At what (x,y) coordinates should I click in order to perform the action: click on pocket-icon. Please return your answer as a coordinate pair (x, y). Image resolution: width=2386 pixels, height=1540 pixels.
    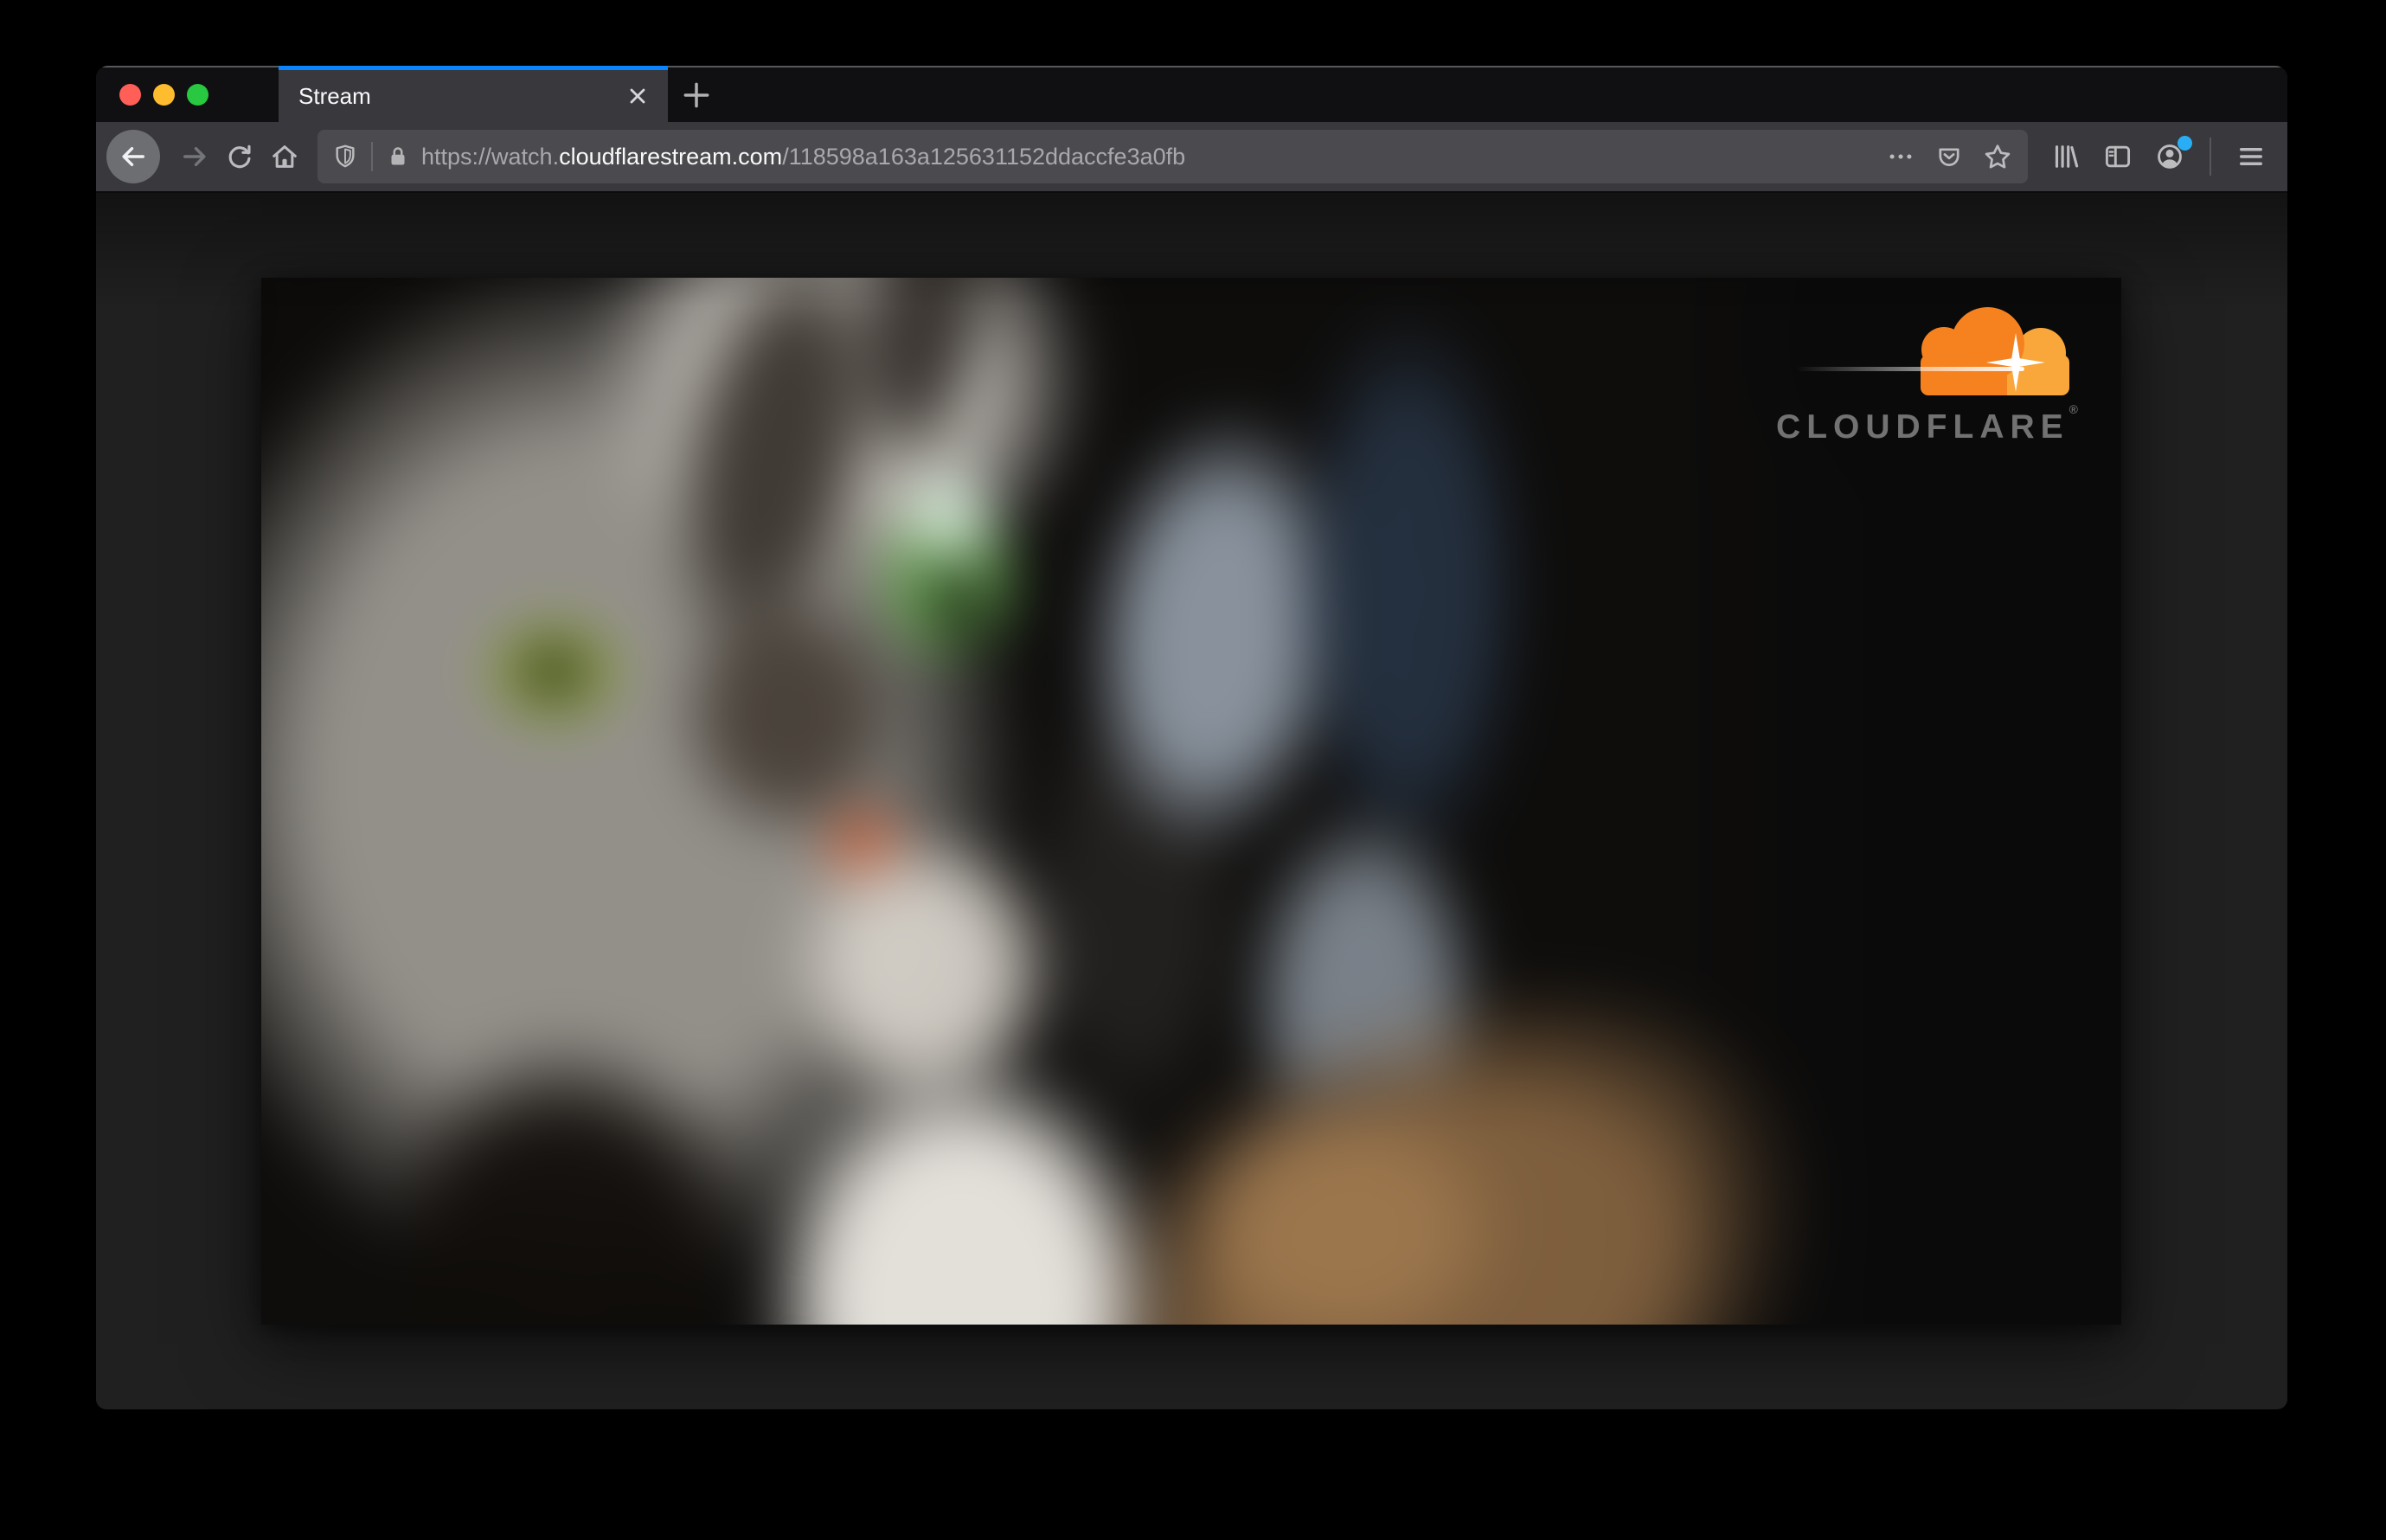
    Looking at the image, I should click on (1949, 157).